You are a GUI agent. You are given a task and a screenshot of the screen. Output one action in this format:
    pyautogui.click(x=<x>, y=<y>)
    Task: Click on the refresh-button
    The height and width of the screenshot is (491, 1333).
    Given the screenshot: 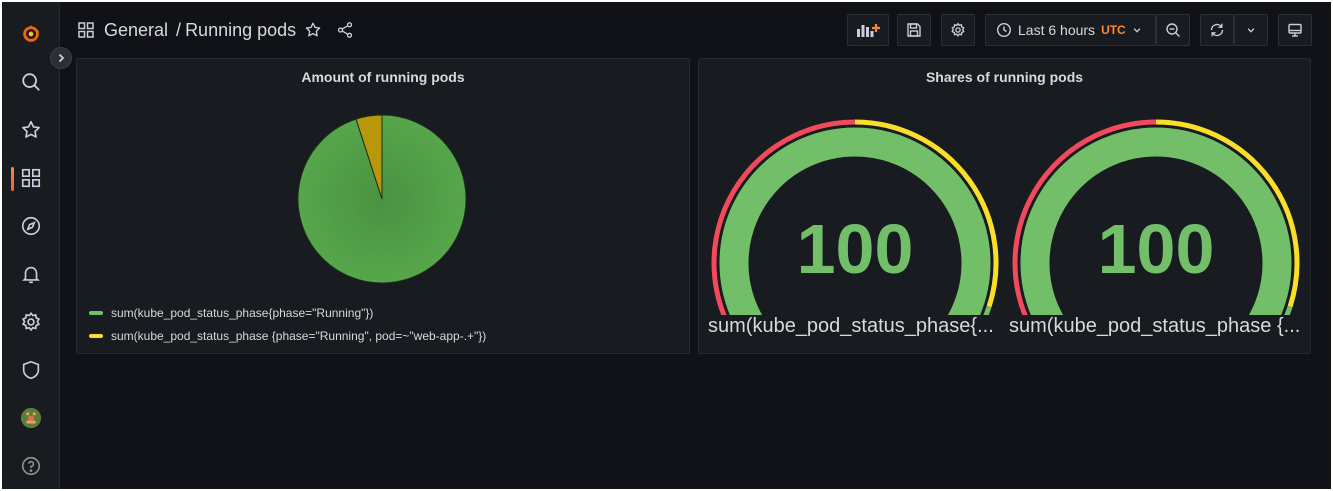 What is the action you would take?
    pyautogui.click(x=1217, y=30)
    